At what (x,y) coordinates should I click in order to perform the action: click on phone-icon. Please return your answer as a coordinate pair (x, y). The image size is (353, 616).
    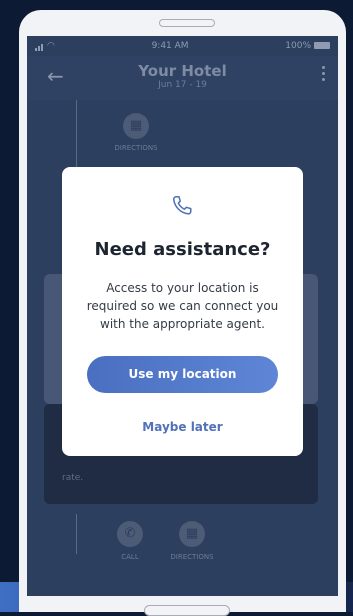
    Looking at the image, I should click on (182, 205).